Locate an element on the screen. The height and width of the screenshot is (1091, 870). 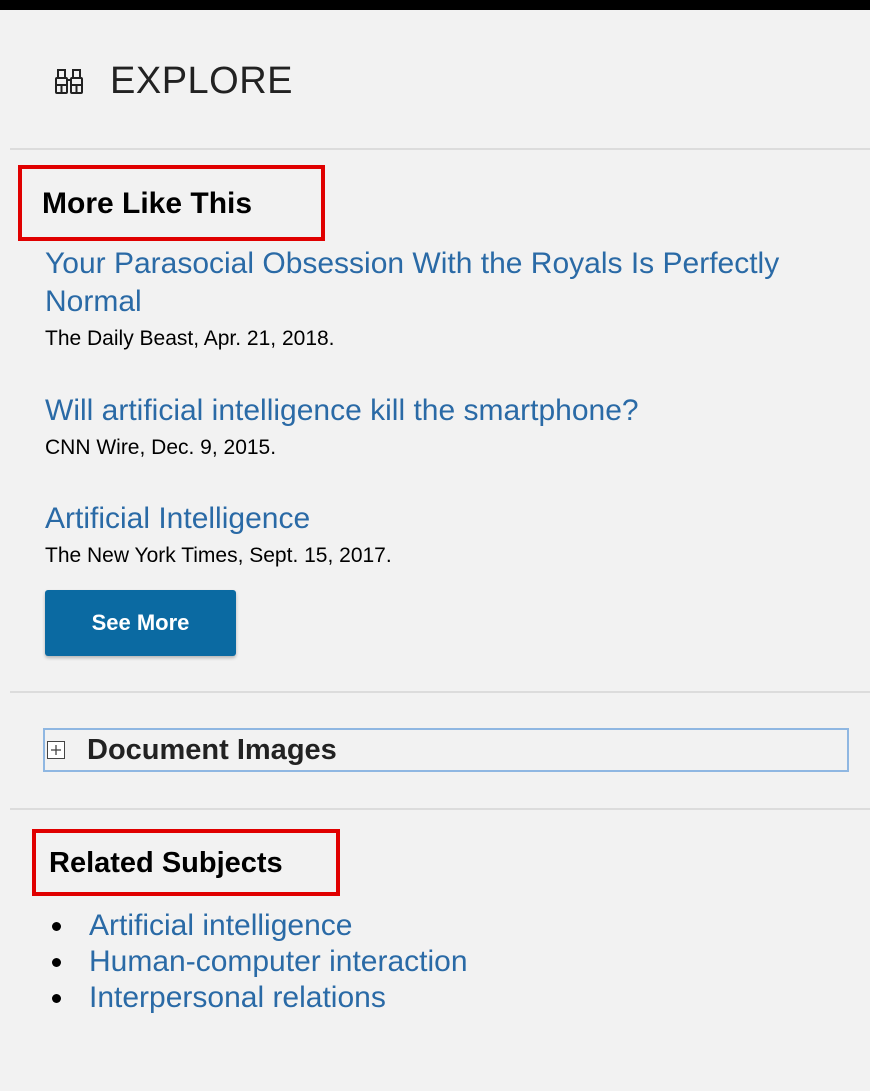
article-source: CNN Wire, Dec. 9, 2015. is located at coordinates (161, 447).